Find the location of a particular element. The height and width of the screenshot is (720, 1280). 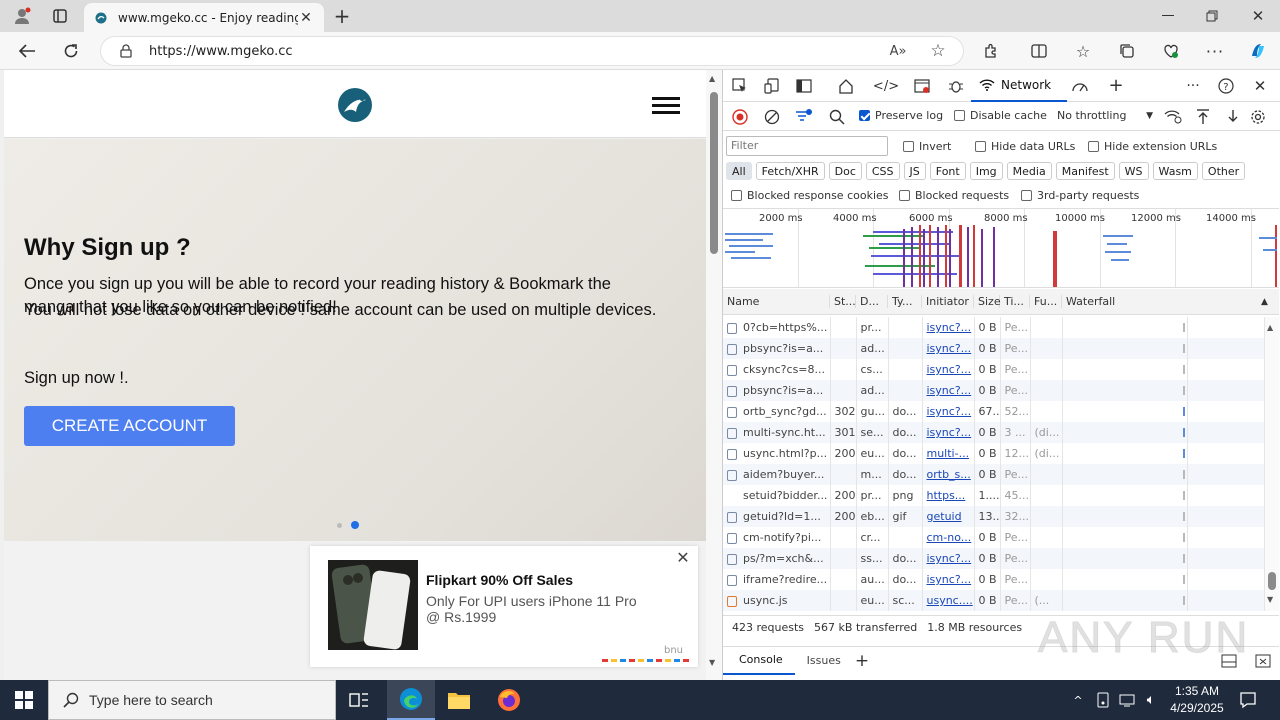

filter-chip-other: Other is located at coordinates (1223, 171).